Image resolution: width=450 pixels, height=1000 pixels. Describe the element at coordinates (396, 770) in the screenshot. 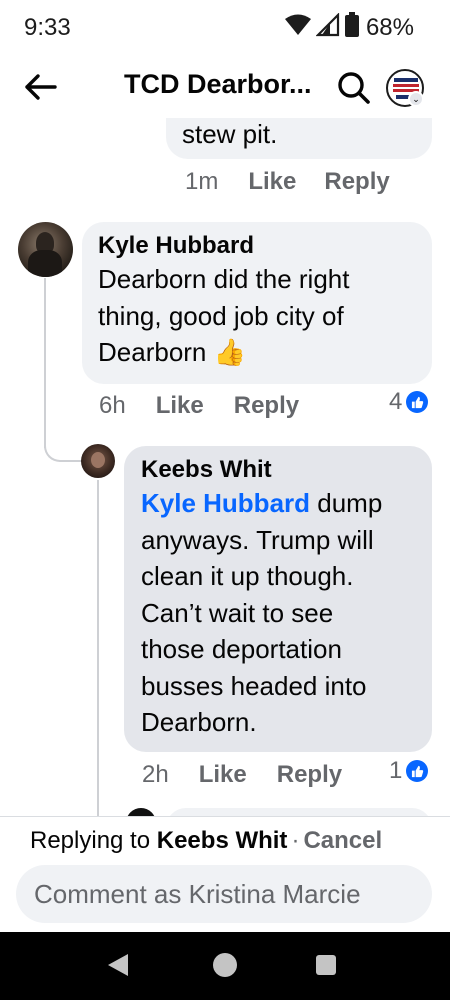

I see `reaction-count: 1` at that location.